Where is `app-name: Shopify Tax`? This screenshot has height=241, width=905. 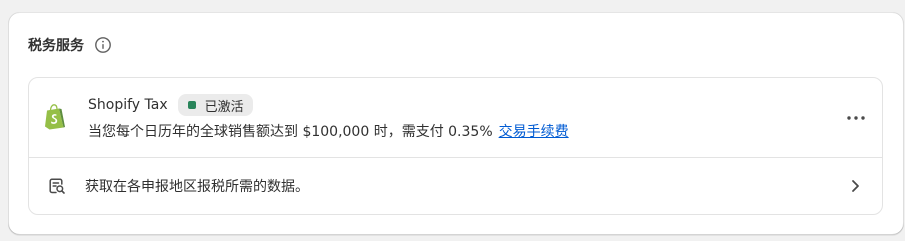
app-name: Shopify Tax is located at coordinates (128, 105).